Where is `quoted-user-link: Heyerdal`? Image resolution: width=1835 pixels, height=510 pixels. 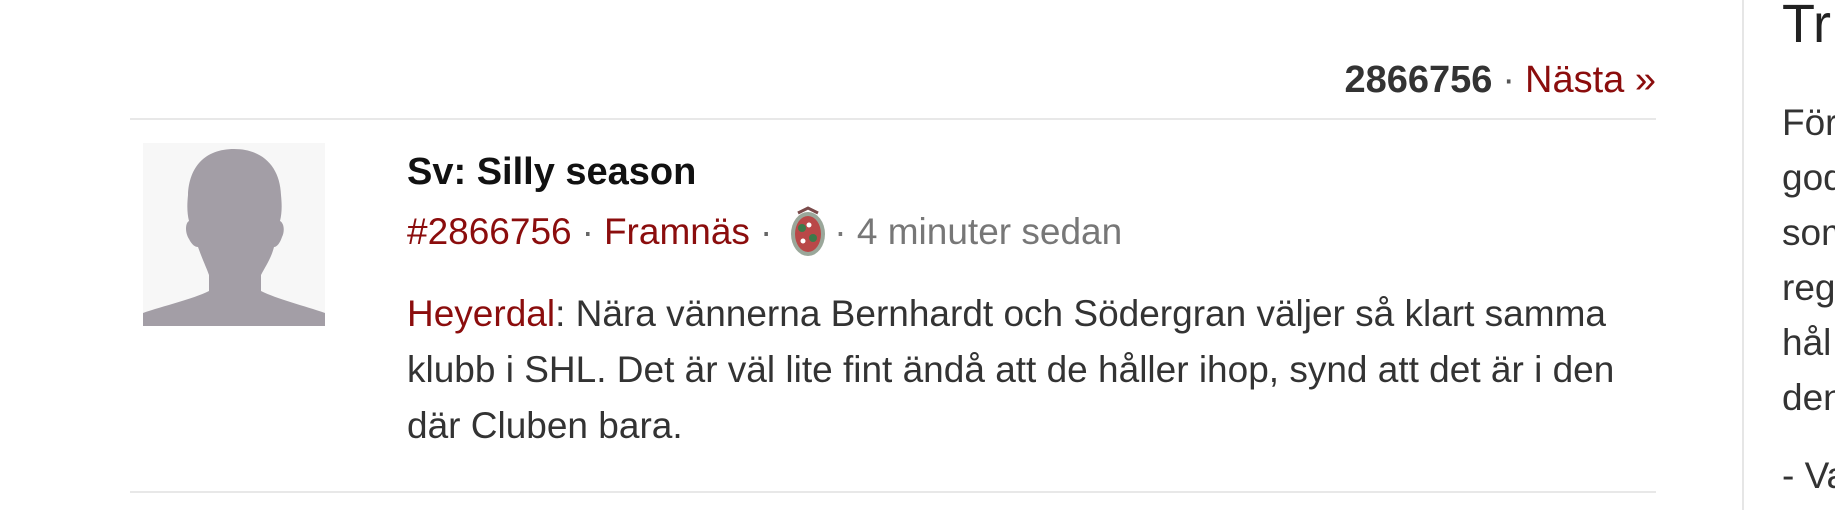
quoted-user-link: Heyerdal is located at coordinates (481, 313).